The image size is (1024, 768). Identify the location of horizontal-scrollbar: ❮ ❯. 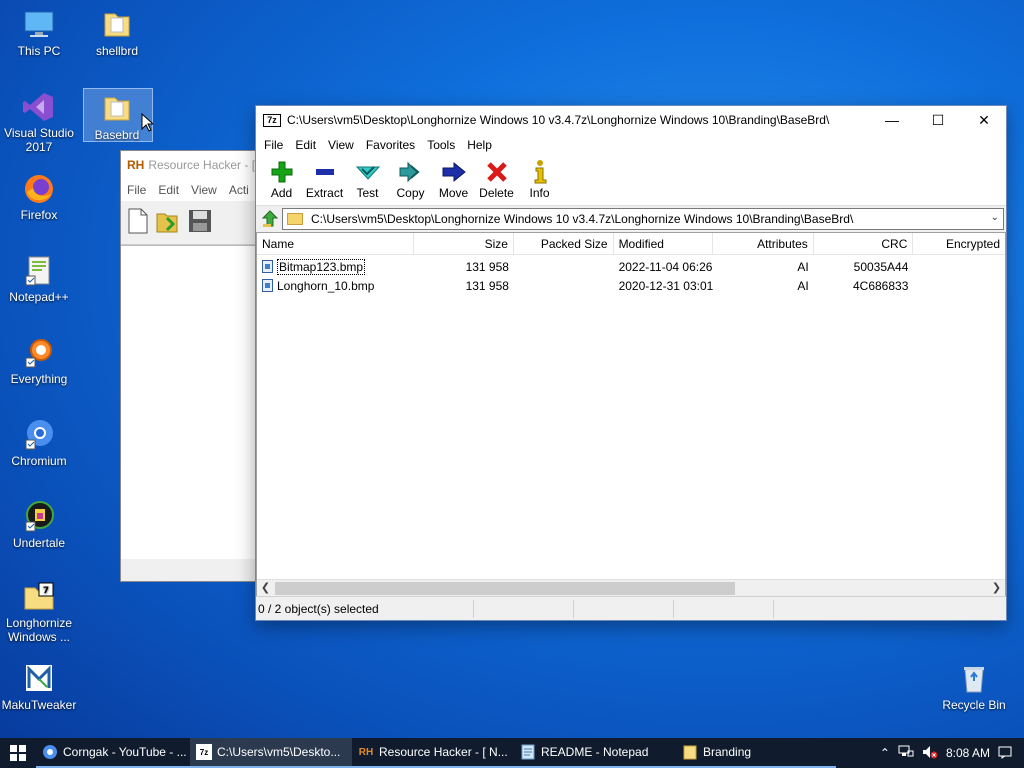
(631, 587).